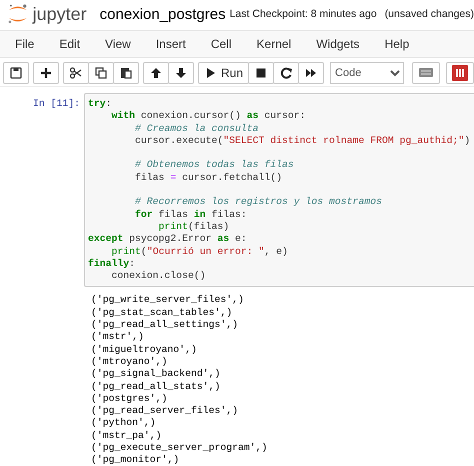  I want to click on restart-button, so click(286, 73).